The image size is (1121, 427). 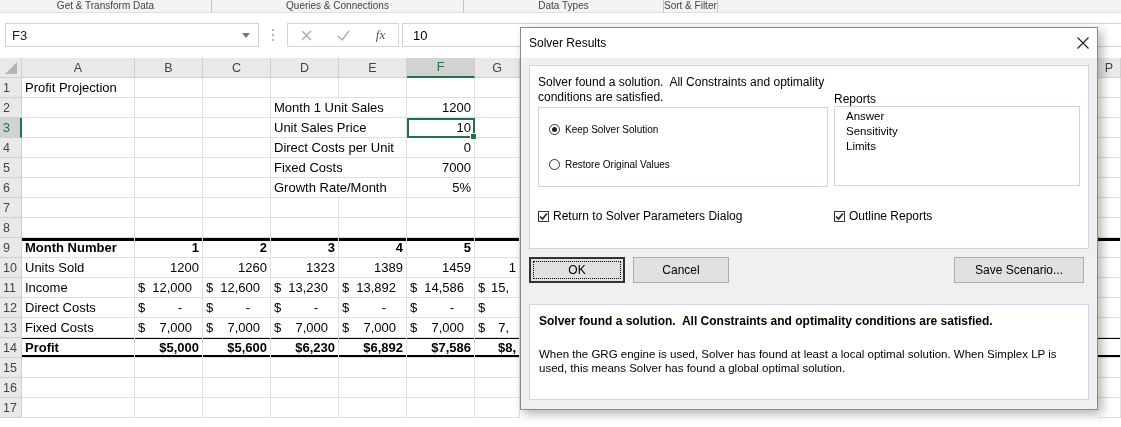 What do you see at coordinates (172, 287) in the screenshot?
I see `cell-value: 12,000` at bounding box center [172, 287].